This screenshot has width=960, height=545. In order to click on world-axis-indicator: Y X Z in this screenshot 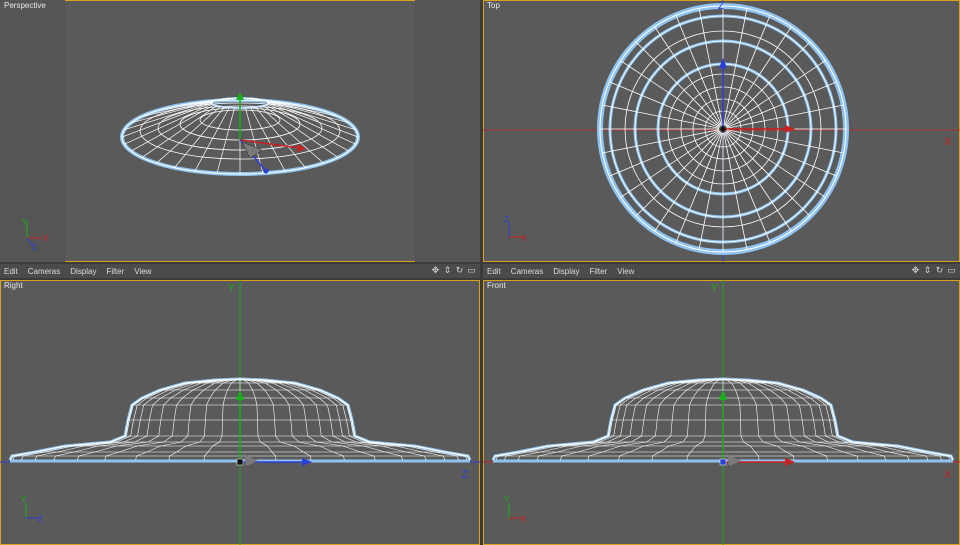, I will do `click(35, 235)`.